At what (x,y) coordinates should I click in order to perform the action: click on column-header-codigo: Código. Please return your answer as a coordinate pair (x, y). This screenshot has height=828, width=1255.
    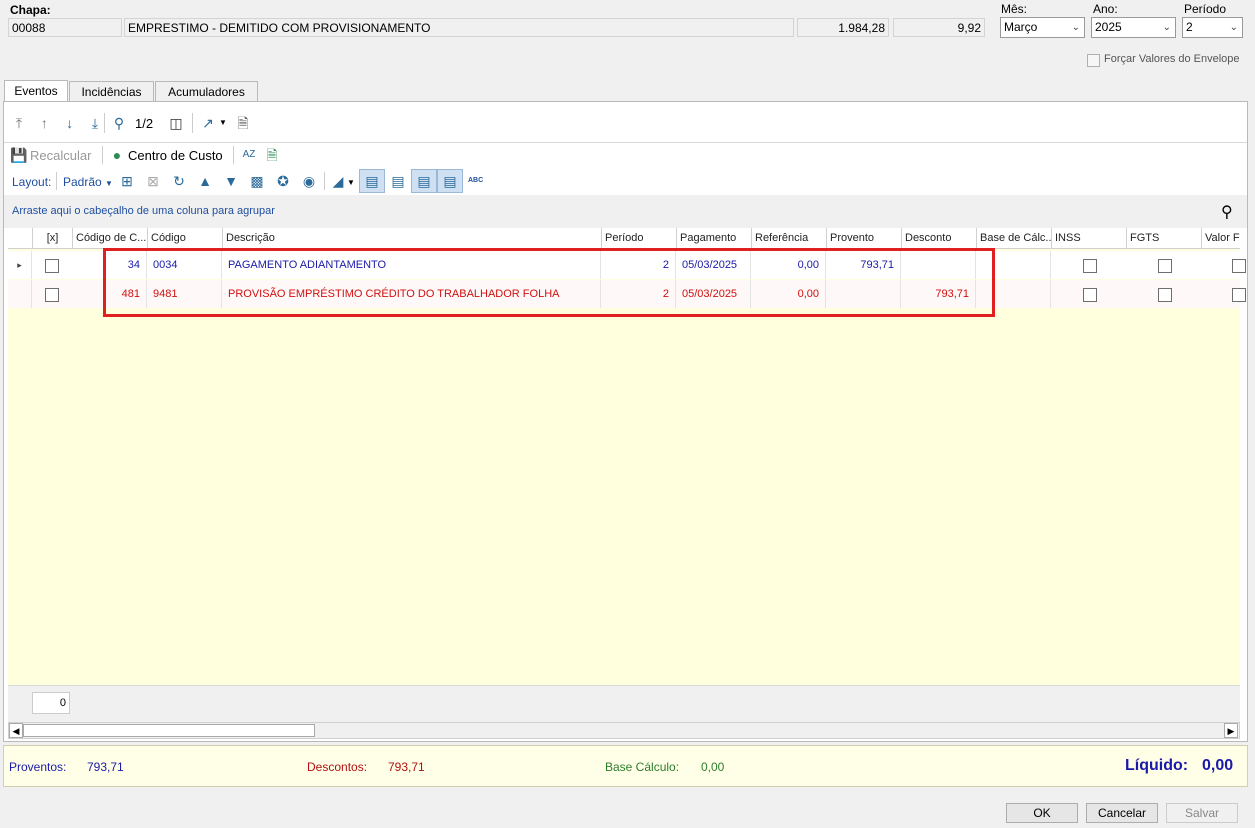
    Looking at the image, I should click on (184, 238).